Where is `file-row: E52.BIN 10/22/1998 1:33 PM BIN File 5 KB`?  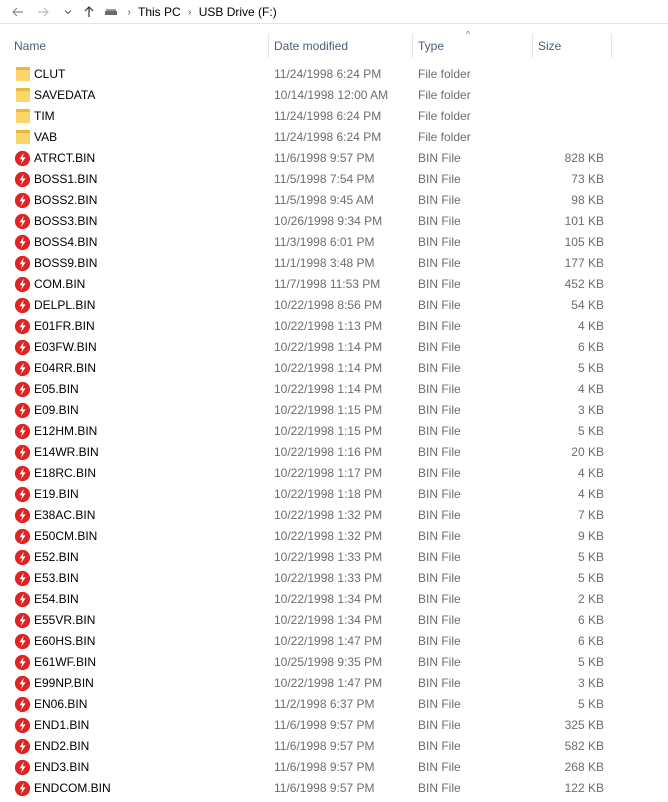
file-row: E52.BIN 10/22/1998 1:33 PM BIN File 5 KB is located at coordinates (334, 557).